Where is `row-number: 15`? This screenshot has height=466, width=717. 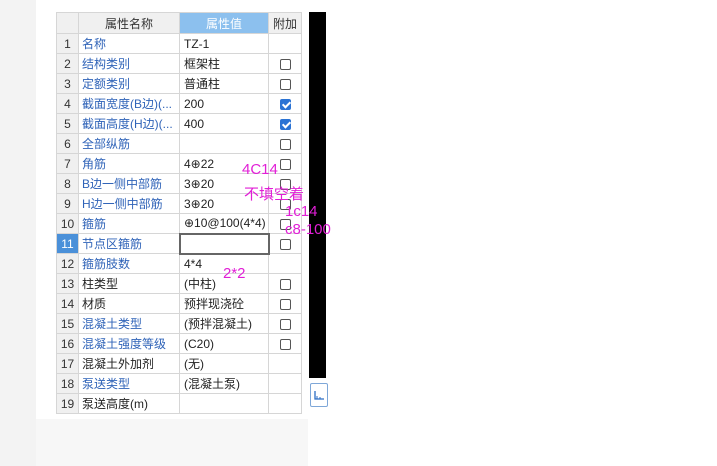 row-number: 15 is located at coordinates (67, 323).